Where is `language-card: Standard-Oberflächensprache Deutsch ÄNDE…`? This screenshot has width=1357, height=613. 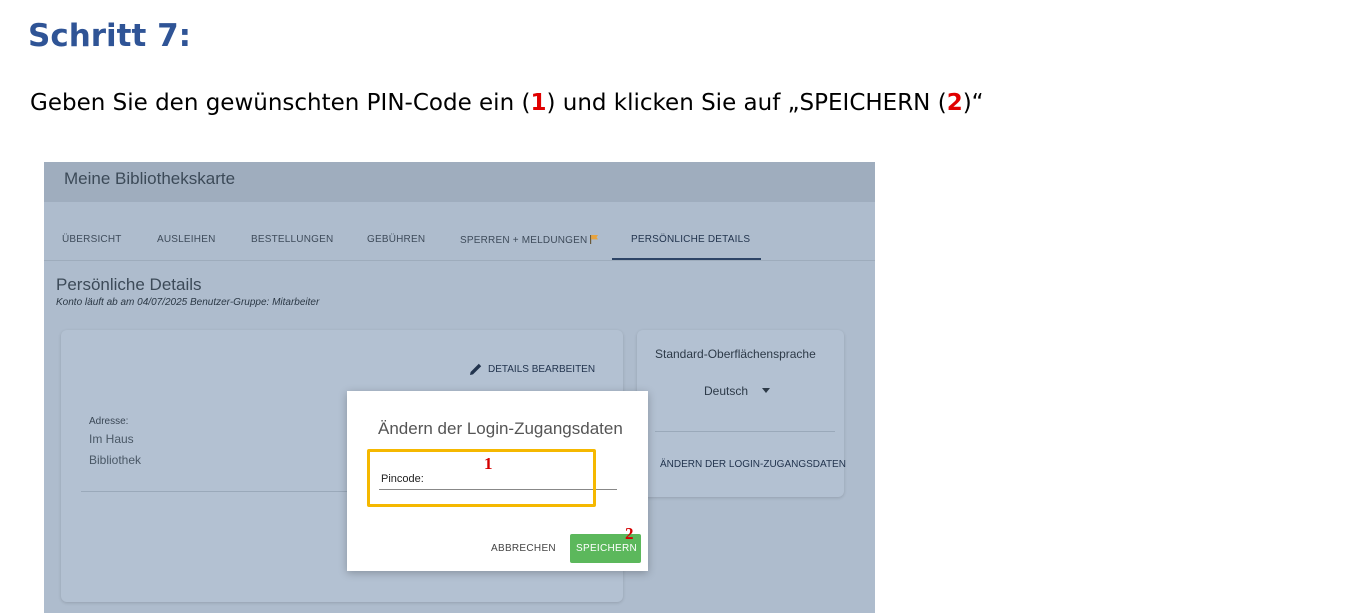
language-card: Standard-Oberflächensprache Deutsch ÄNDE… is located at coordinates (741, 413).